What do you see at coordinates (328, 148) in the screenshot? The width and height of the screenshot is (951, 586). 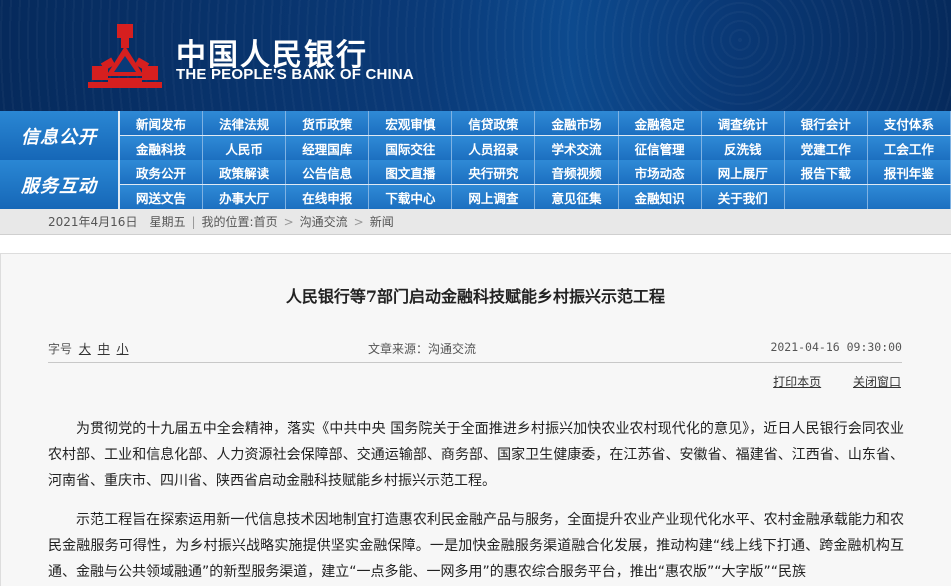 I see `nav-info-item-12: 经理国库` at bounding box center [328, 148].